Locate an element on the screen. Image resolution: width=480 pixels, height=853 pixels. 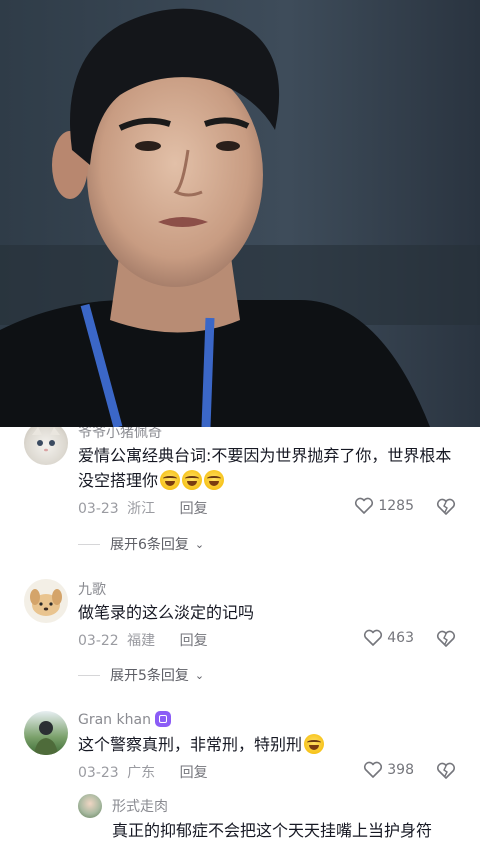
like-count: 463 is located at coordinates (400, 638).